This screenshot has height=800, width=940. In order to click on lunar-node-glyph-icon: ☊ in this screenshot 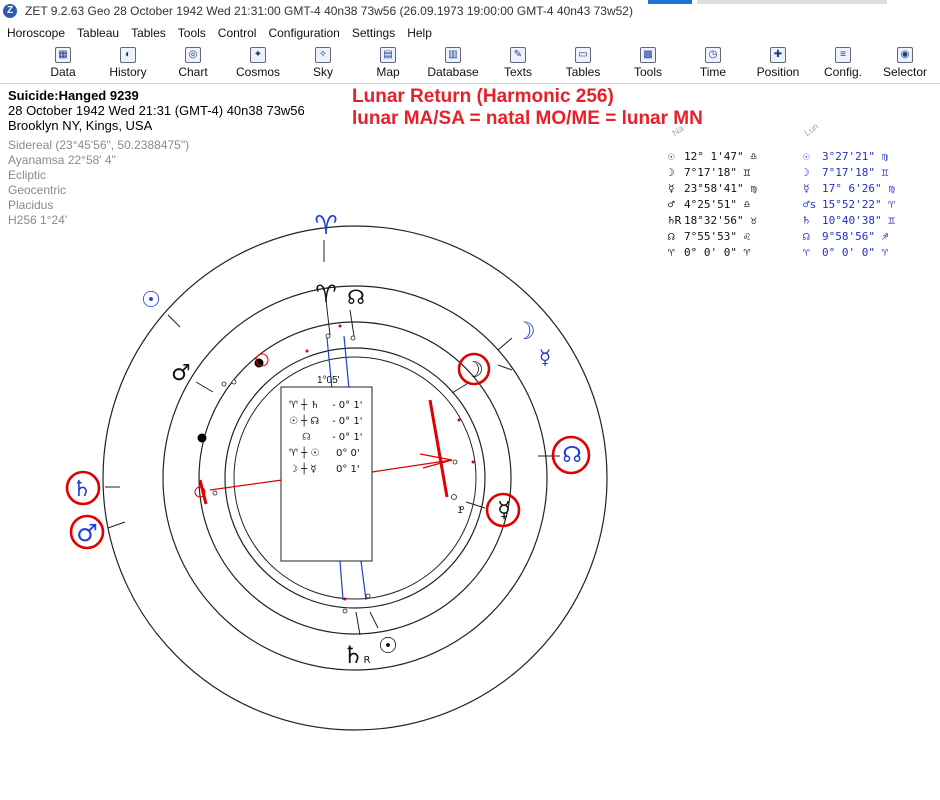, I will do `click(572, 455)`.